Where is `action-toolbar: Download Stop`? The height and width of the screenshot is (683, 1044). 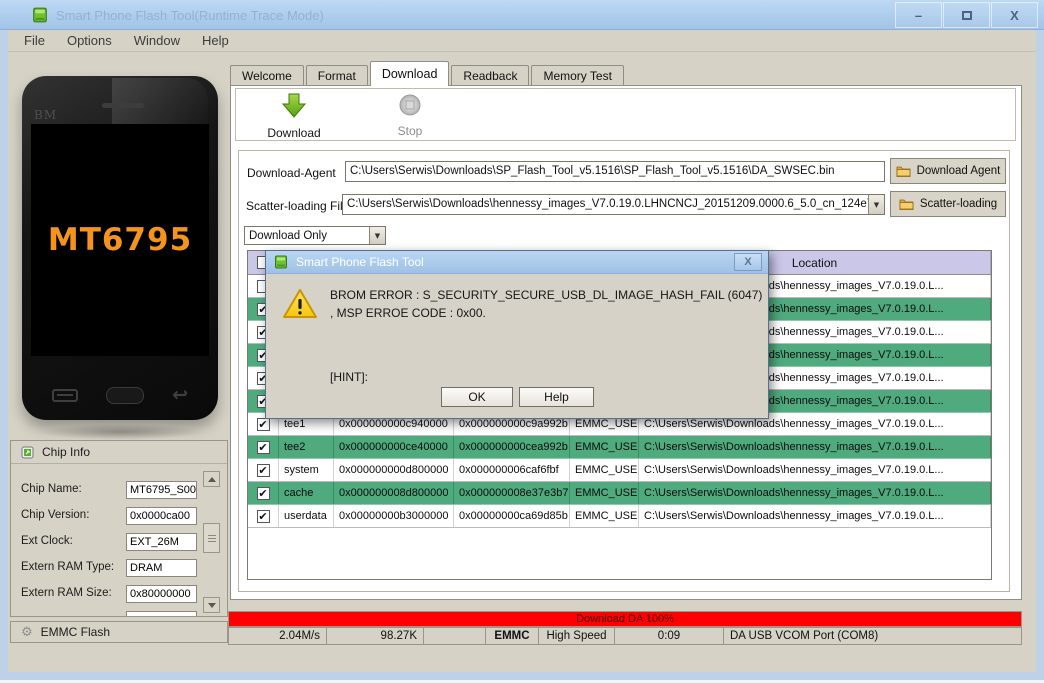 action-toolbar: Download Stop is located at coordinates (625, 114).